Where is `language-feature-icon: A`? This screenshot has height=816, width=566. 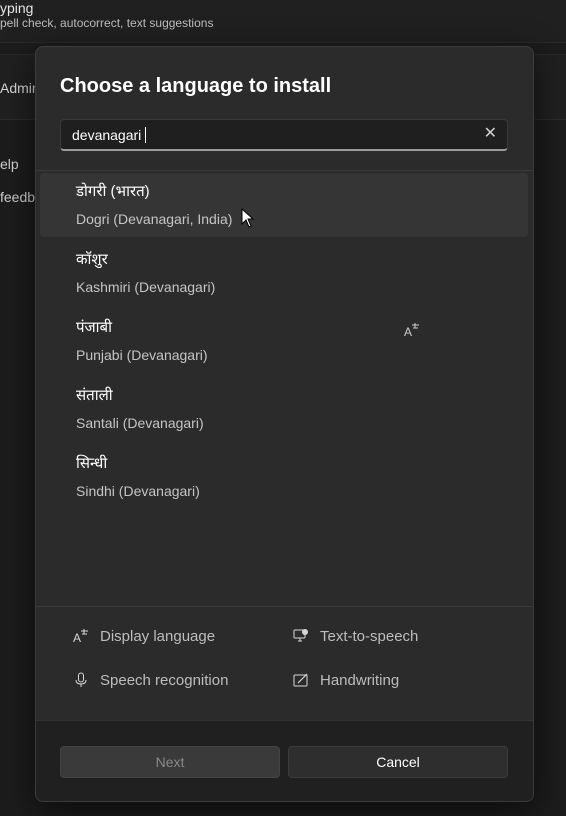 language-feature-icon: A is located at coordinates (411, 330).